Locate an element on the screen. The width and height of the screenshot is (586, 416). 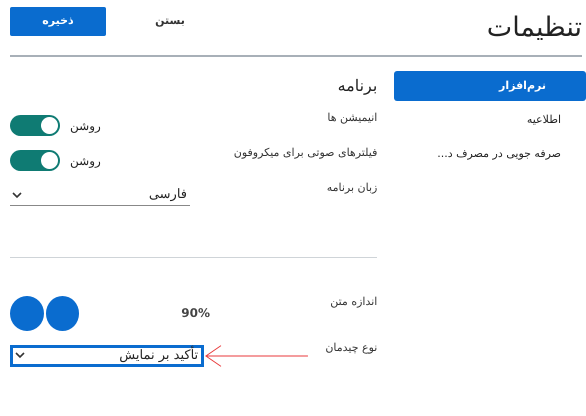
setting-label: زبان برنامه is located at coordinates (352, 188).